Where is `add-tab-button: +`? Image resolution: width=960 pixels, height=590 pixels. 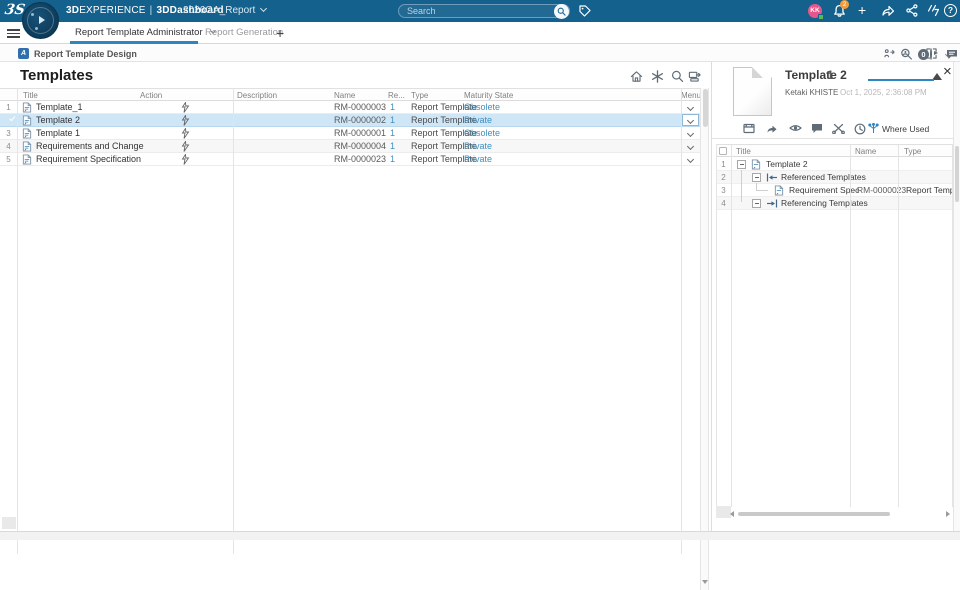 add-tab-button: + is located at coordinates (280, 33).